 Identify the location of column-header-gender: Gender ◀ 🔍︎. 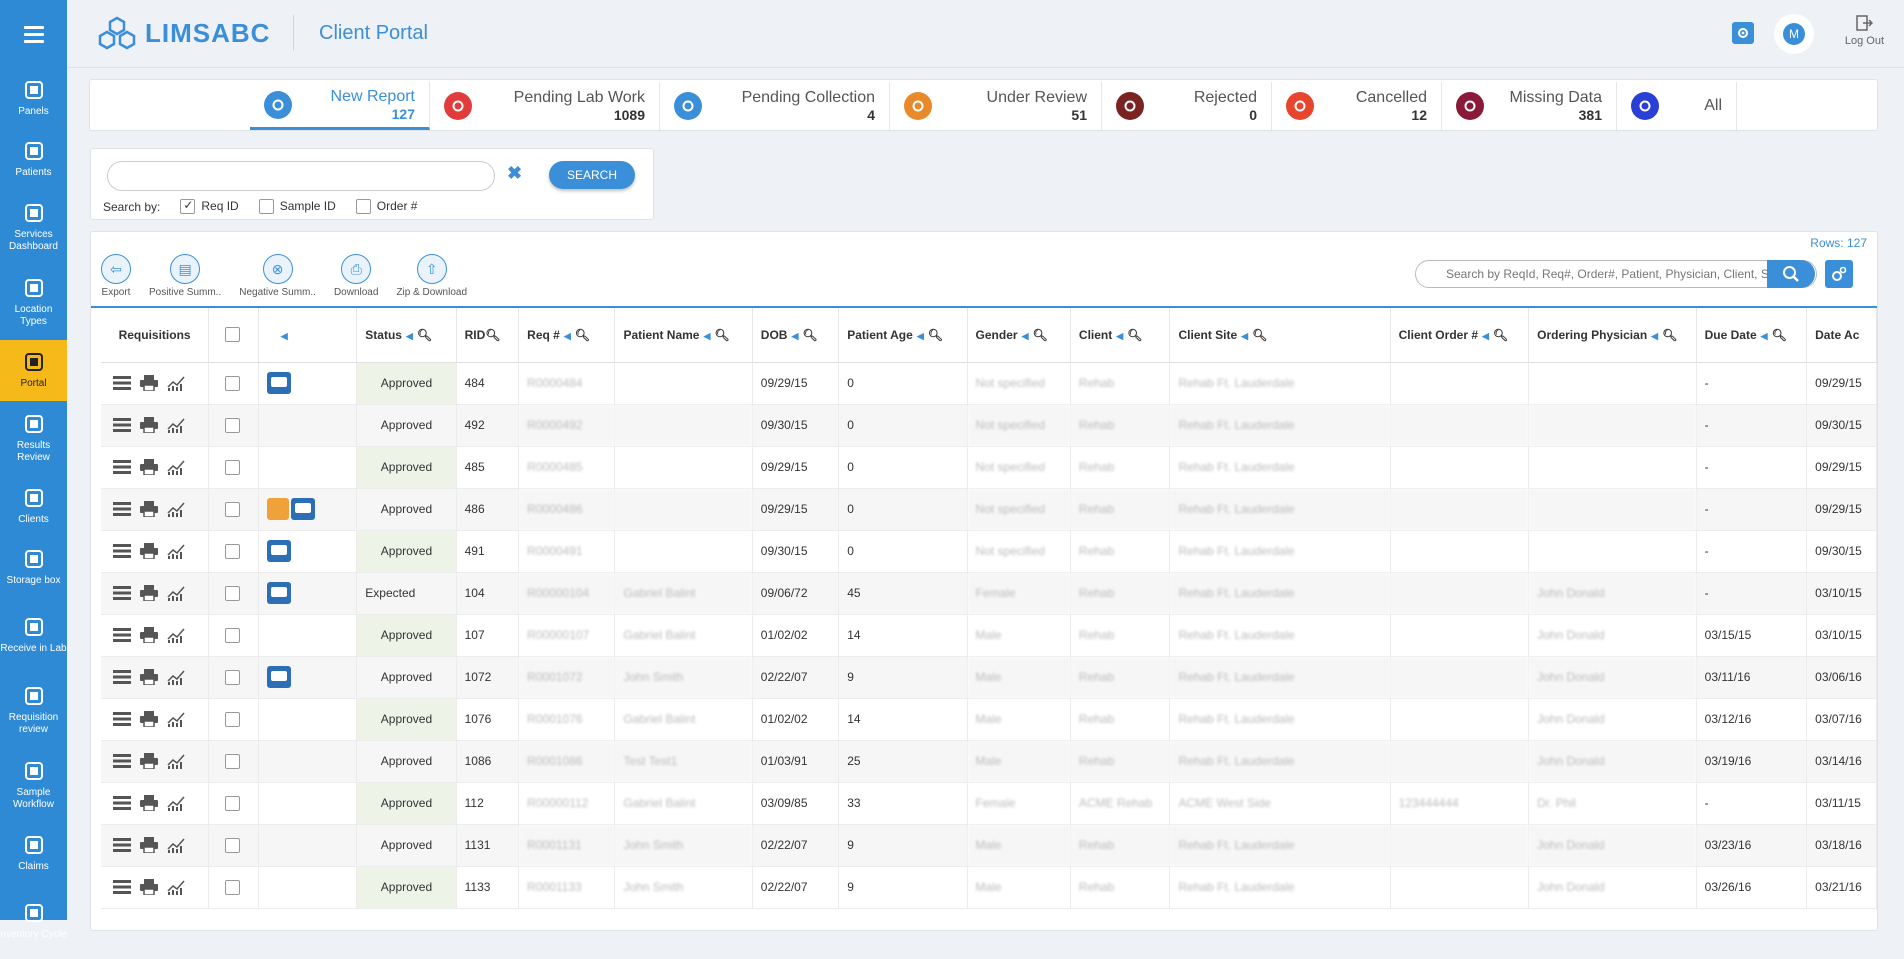
(1019, 335).